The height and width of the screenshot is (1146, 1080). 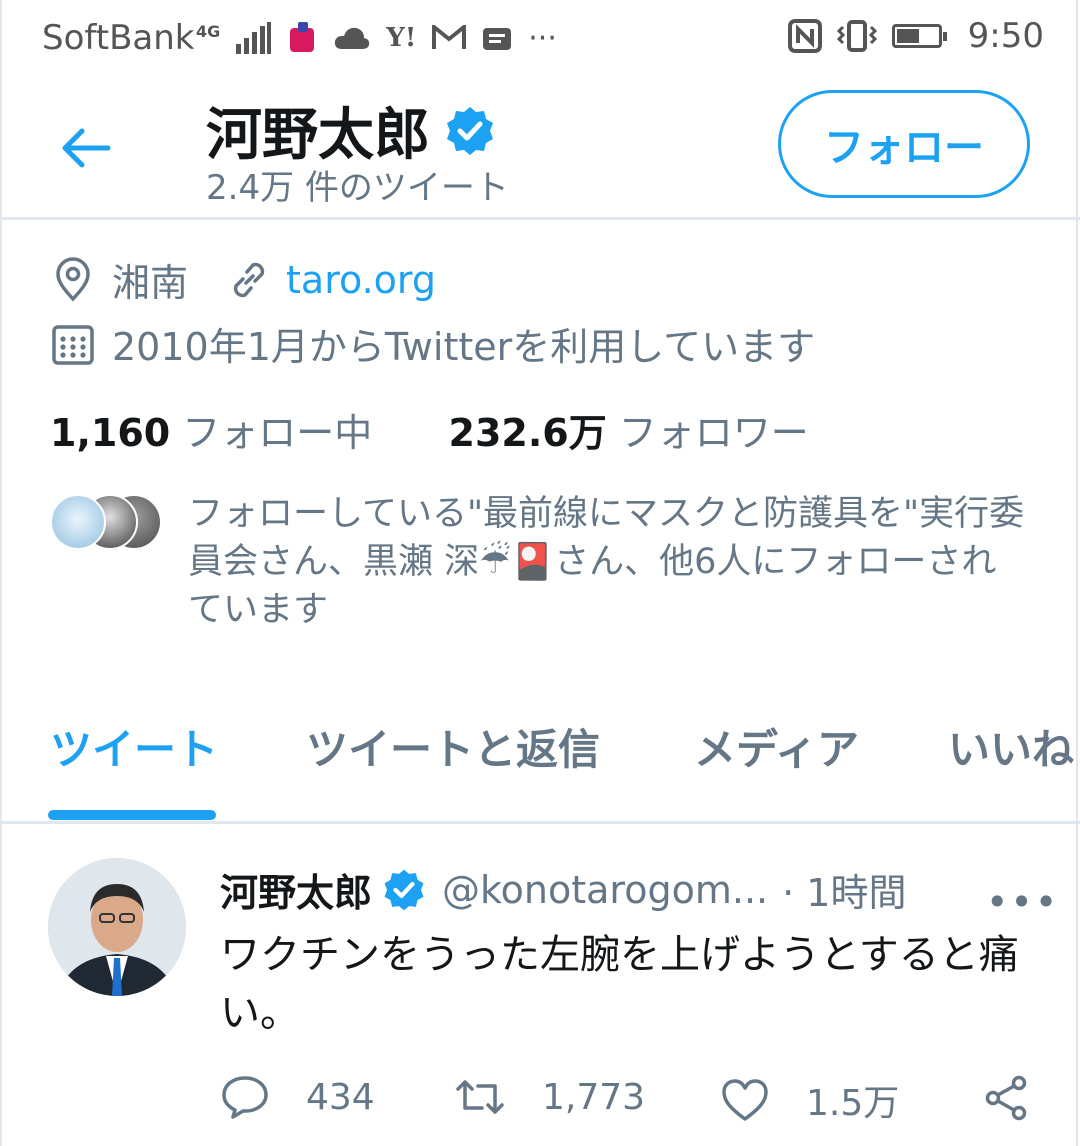 I want to click on reply-button: 434, so click(x=297, y=1097).